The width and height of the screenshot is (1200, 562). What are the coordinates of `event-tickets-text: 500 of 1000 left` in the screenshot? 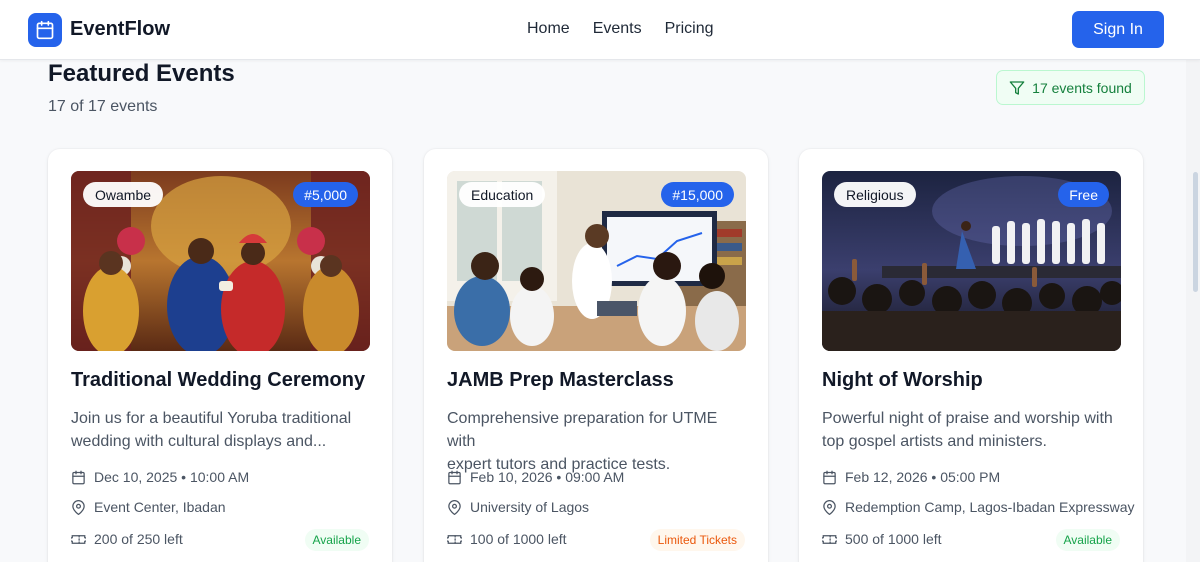 It's located at (893, 539).